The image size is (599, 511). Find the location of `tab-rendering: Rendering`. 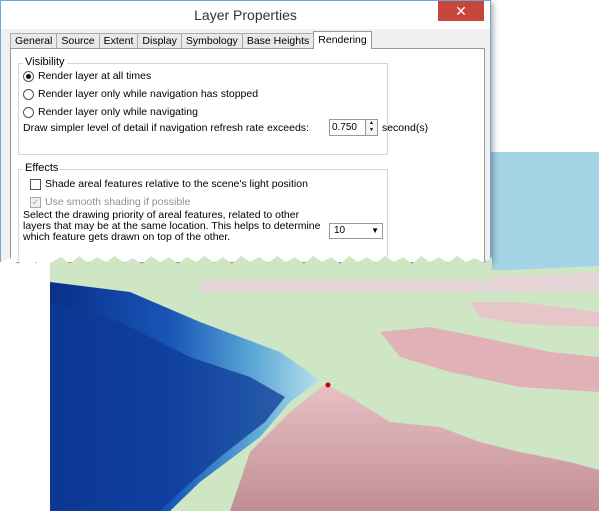

tab-rendering: Rendering is located at coordinates (342, 40).